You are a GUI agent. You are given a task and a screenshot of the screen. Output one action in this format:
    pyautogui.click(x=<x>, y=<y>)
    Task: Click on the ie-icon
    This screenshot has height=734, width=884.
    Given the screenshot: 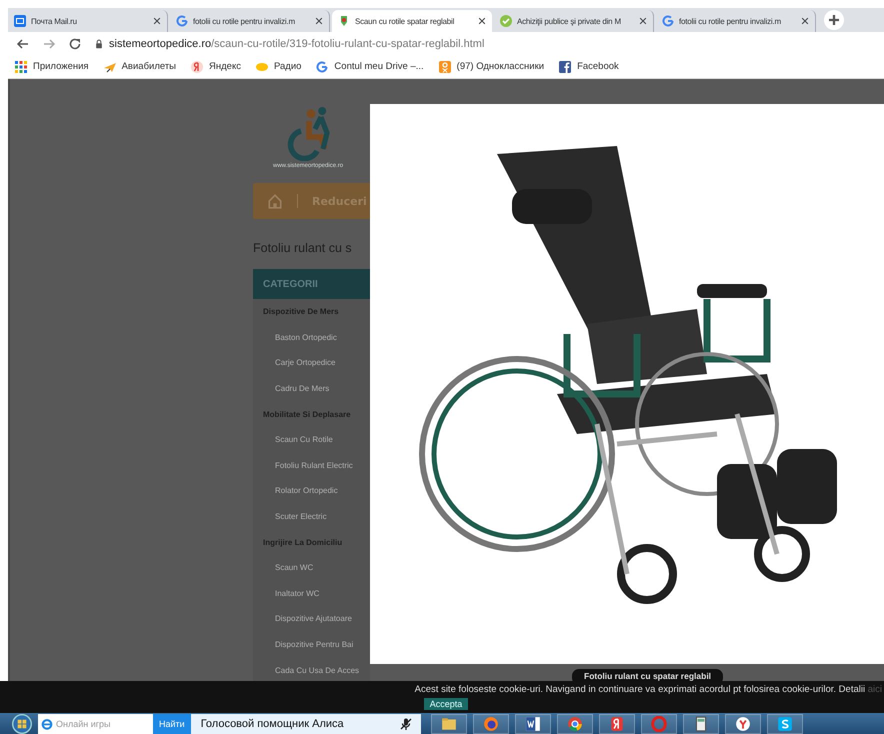 What is the action you would take?
    pyautogui.click(x=47, y=724)
    